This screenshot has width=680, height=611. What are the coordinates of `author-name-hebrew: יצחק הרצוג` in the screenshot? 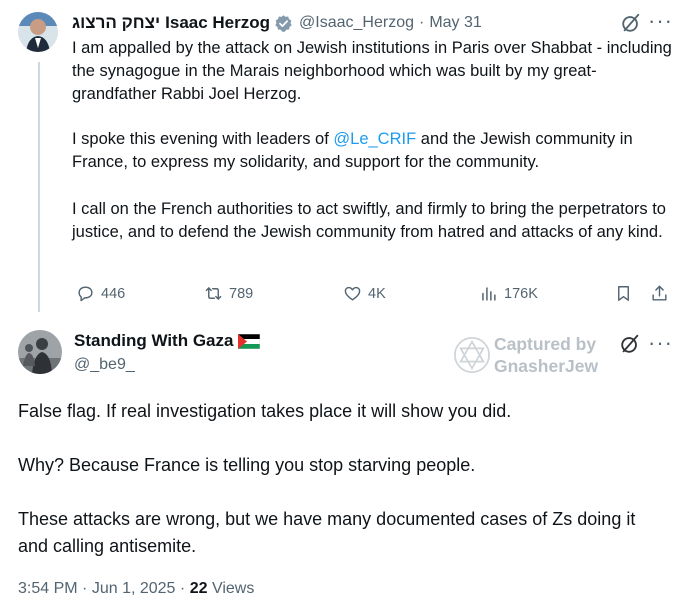 It's located at (116, 23).